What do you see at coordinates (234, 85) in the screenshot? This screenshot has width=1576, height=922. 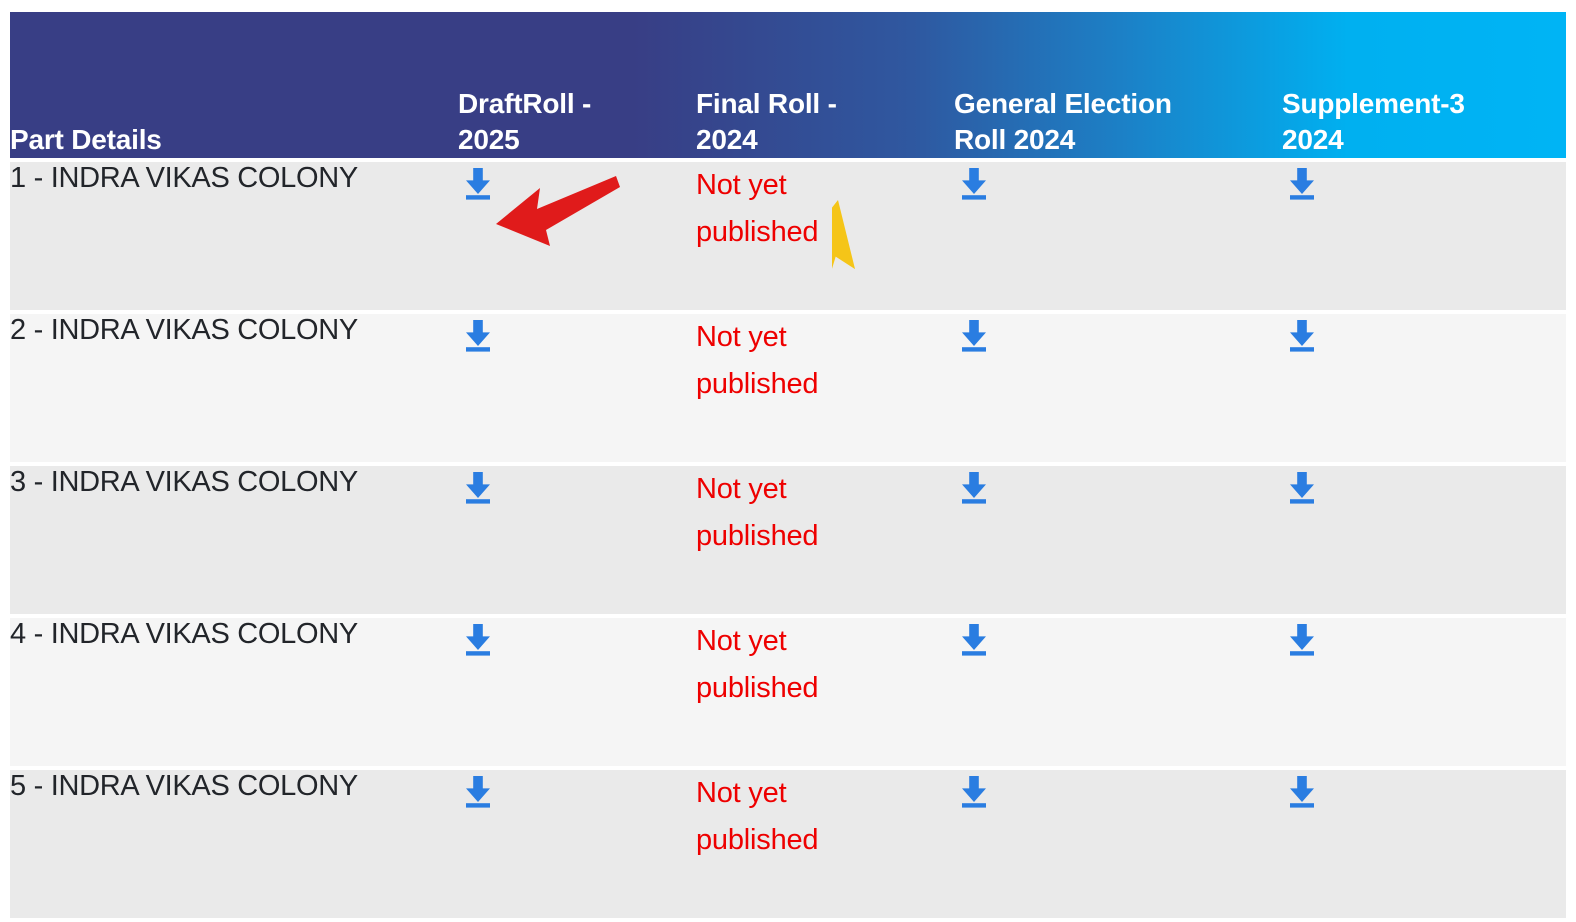 I see `column-header-part-details: Part Details` at bounding box center [234, 85].